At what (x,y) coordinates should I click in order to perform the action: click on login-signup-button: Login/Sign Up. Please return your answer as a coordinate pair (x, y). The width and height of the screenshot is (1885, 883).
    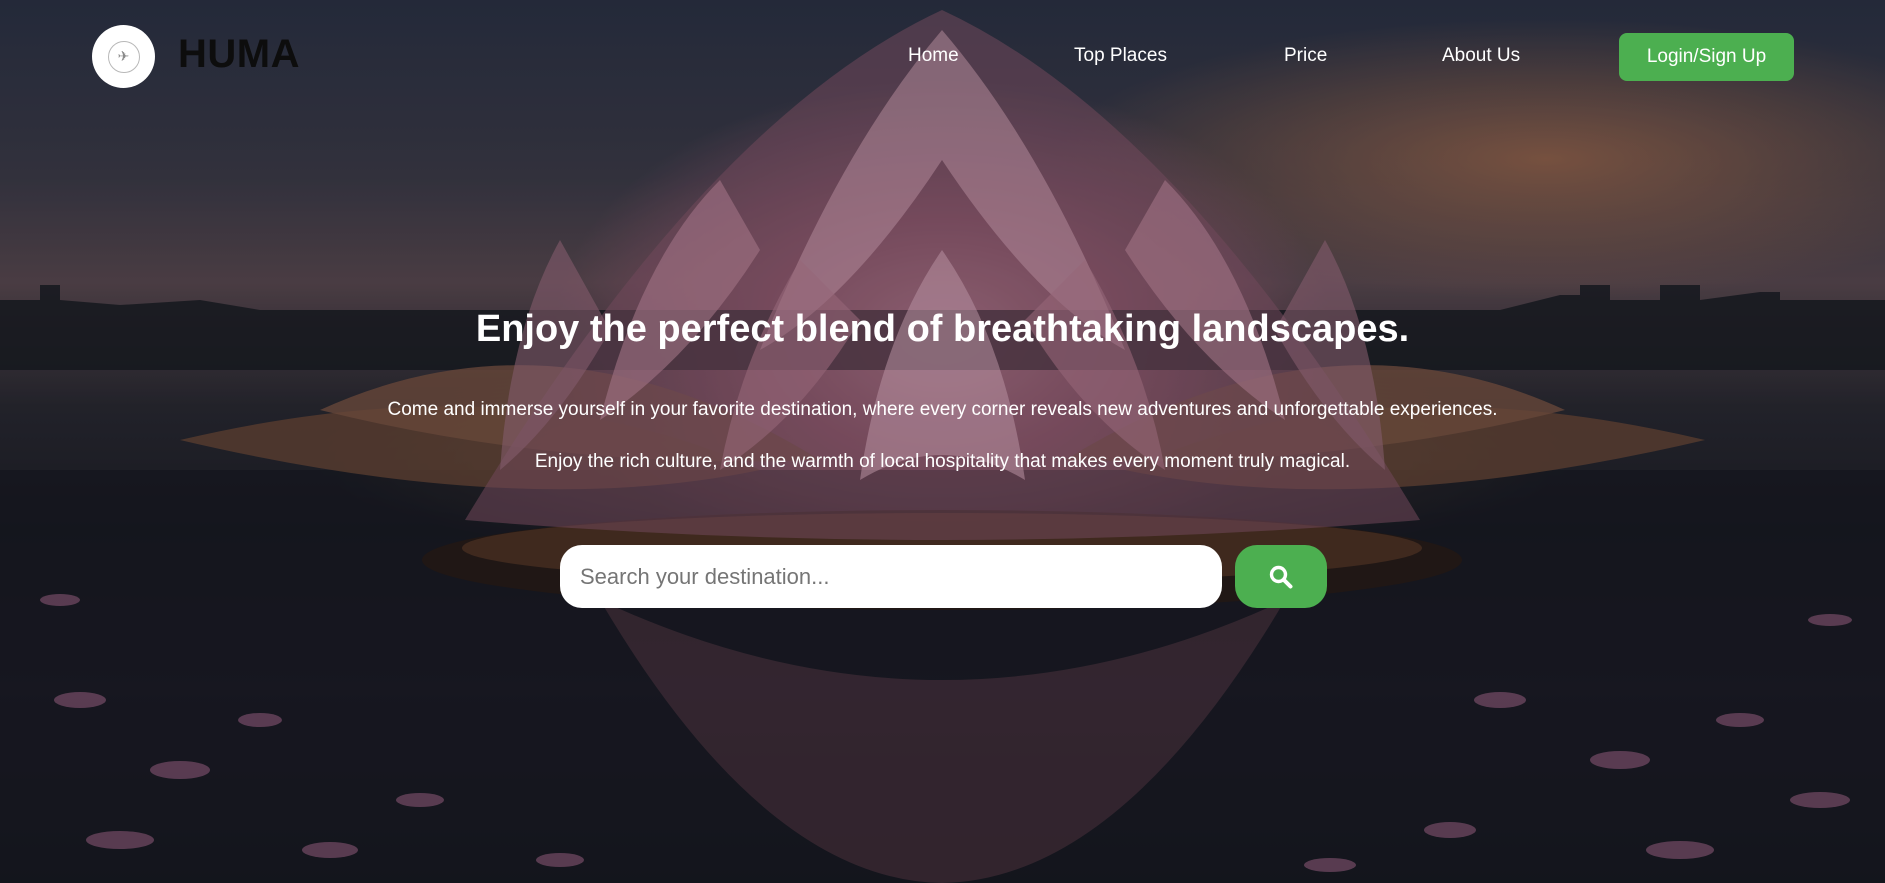
    Looking at the image, I should click on (1706, 57).